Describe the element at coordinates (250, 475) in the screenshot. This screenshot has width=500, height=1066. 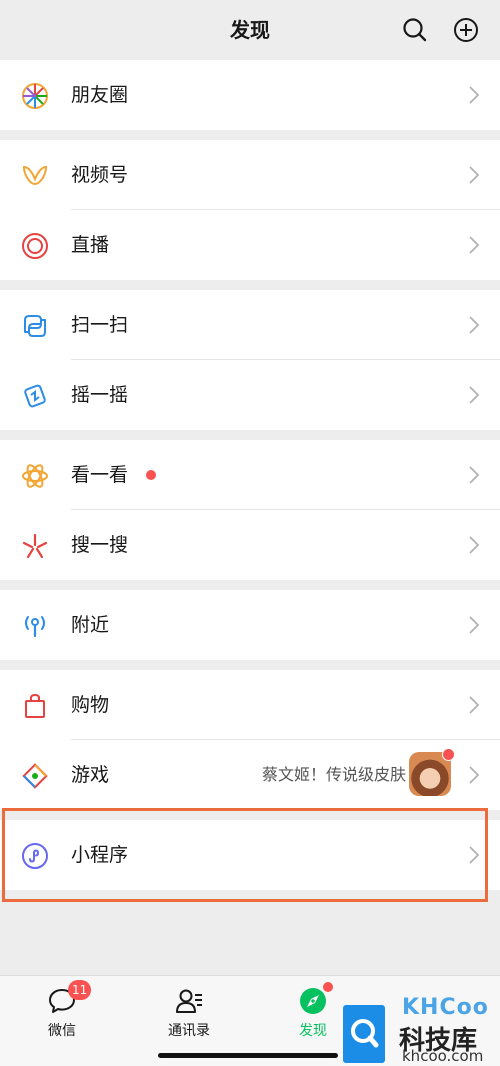
I see `row-top-stories: 看一看` at that location.